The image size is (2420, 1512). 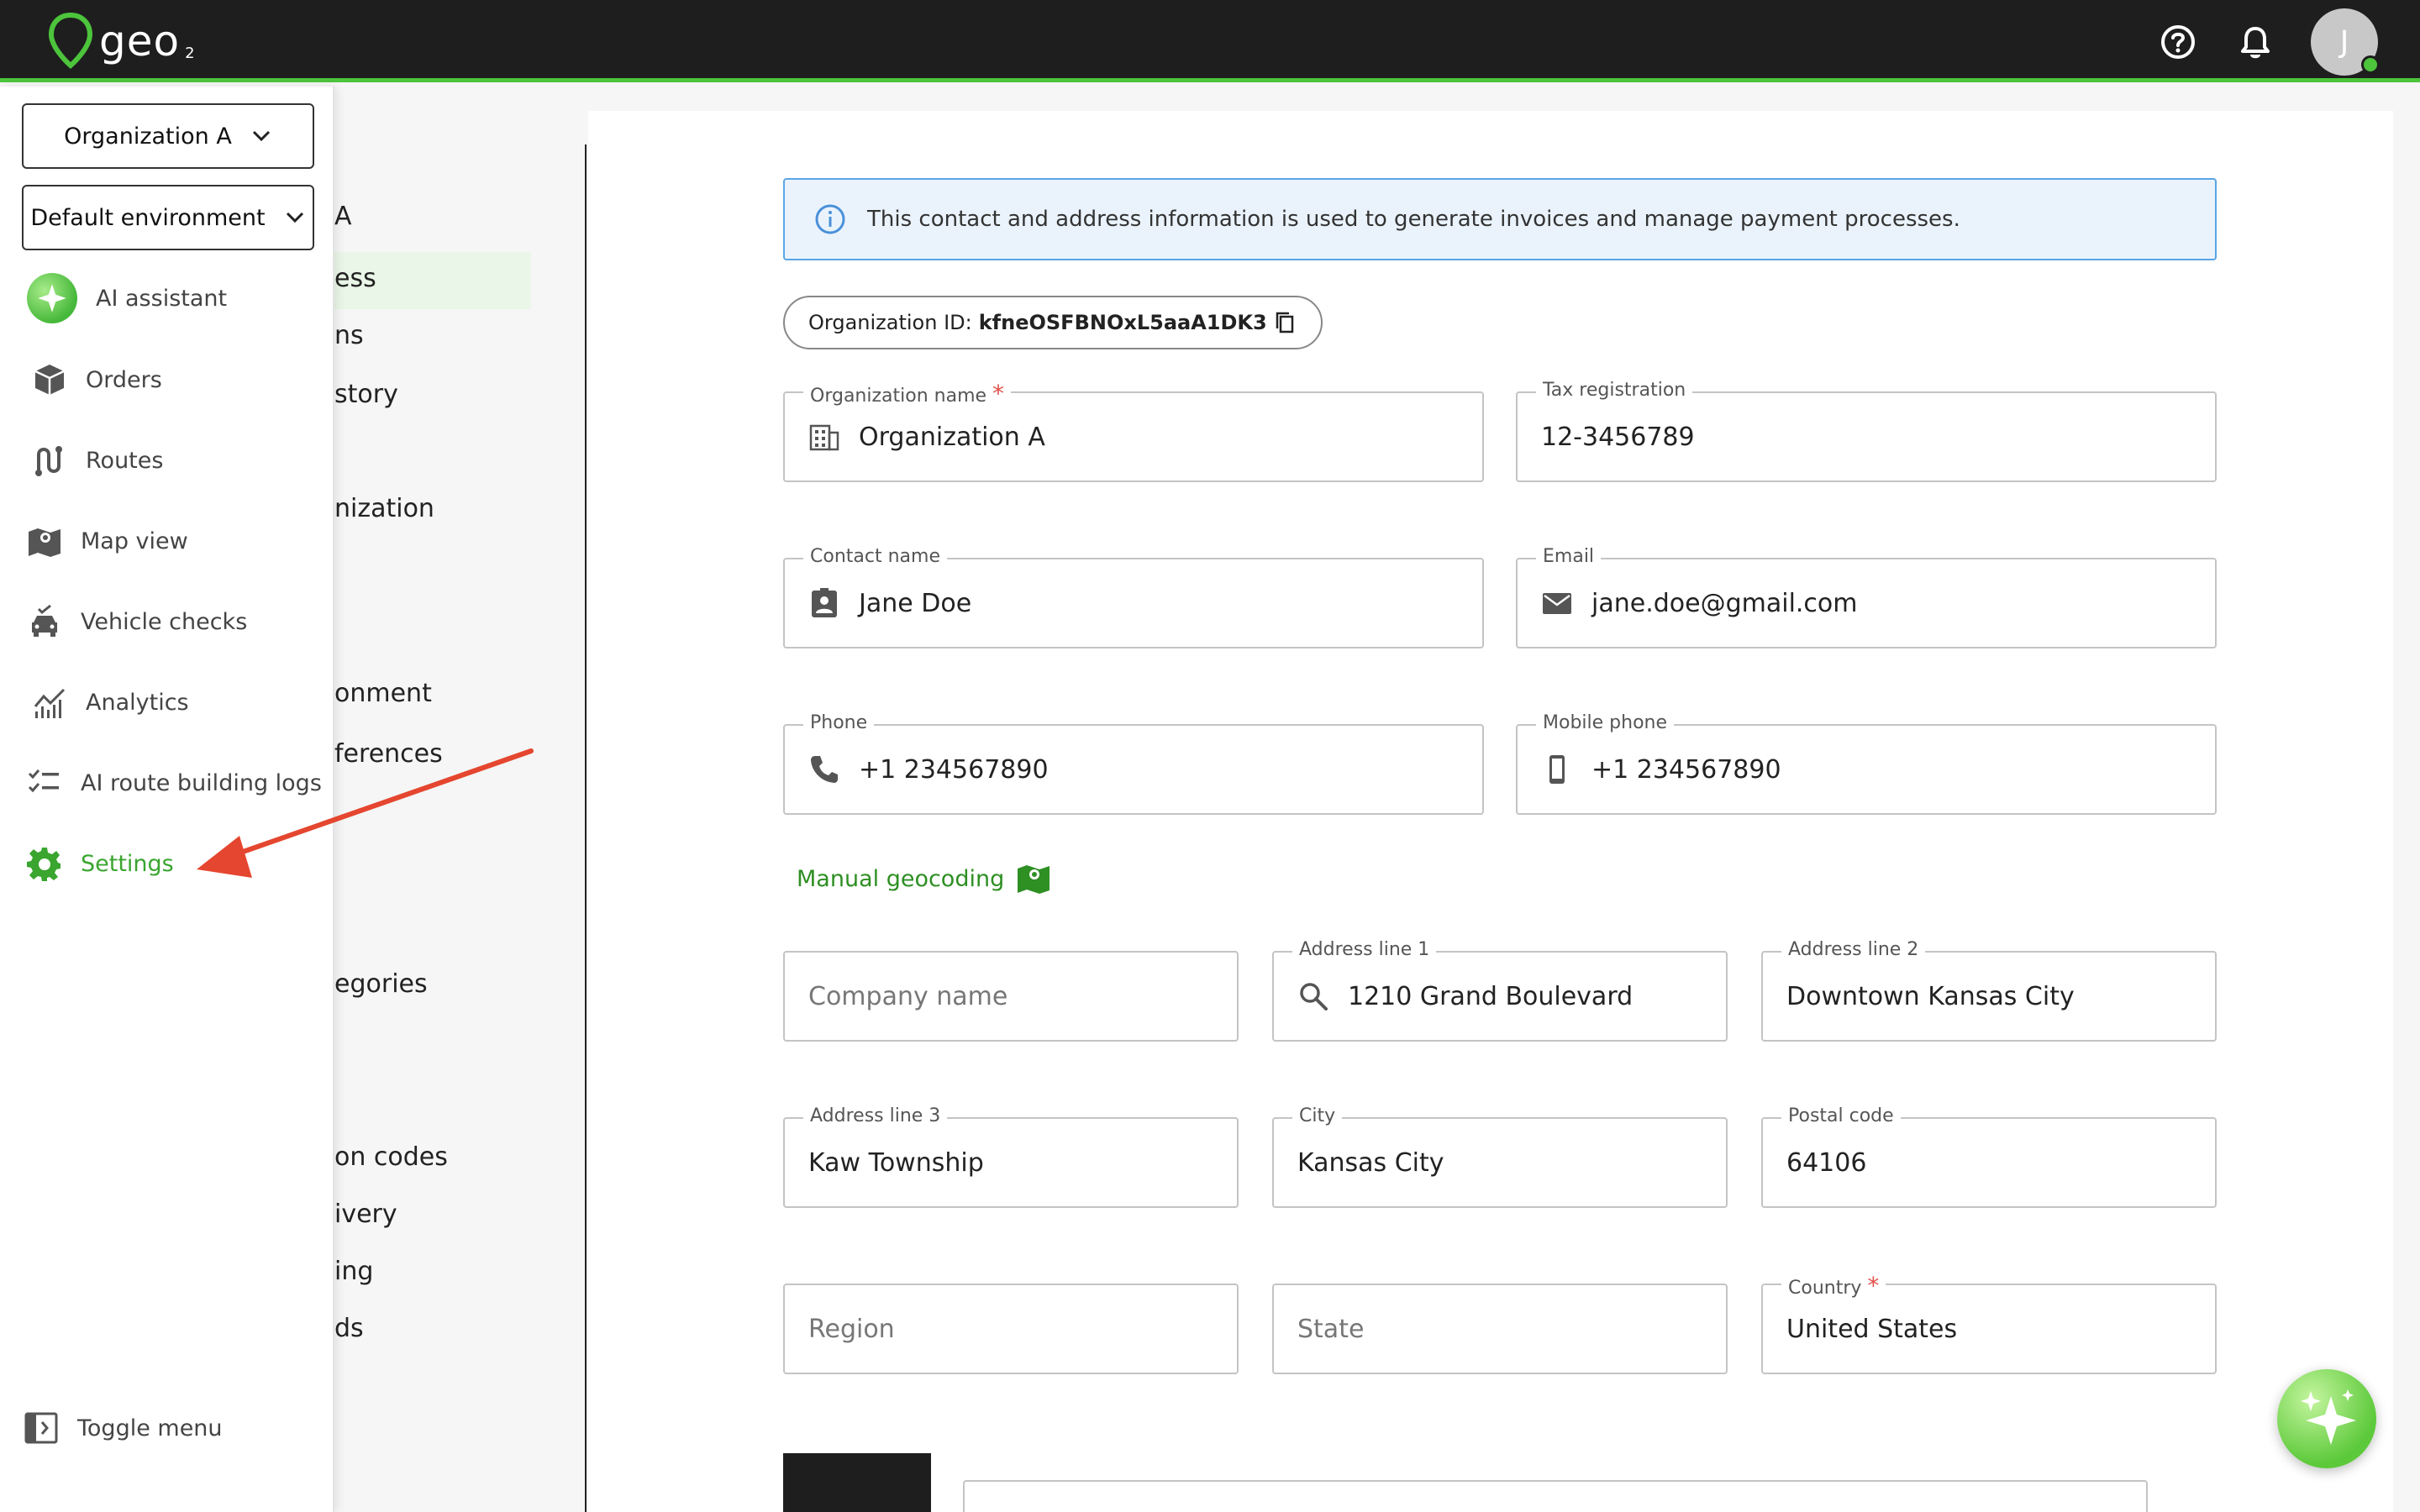 I want to click on region-placeholder: Region, so click(x=852, y=1329).